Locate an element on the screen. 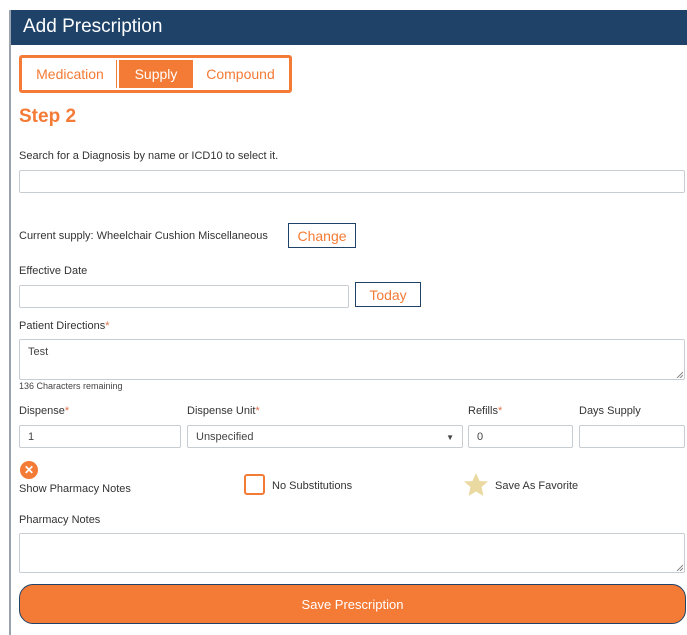  patient-directions-textarea: Test is located at coordinates (352, 359).